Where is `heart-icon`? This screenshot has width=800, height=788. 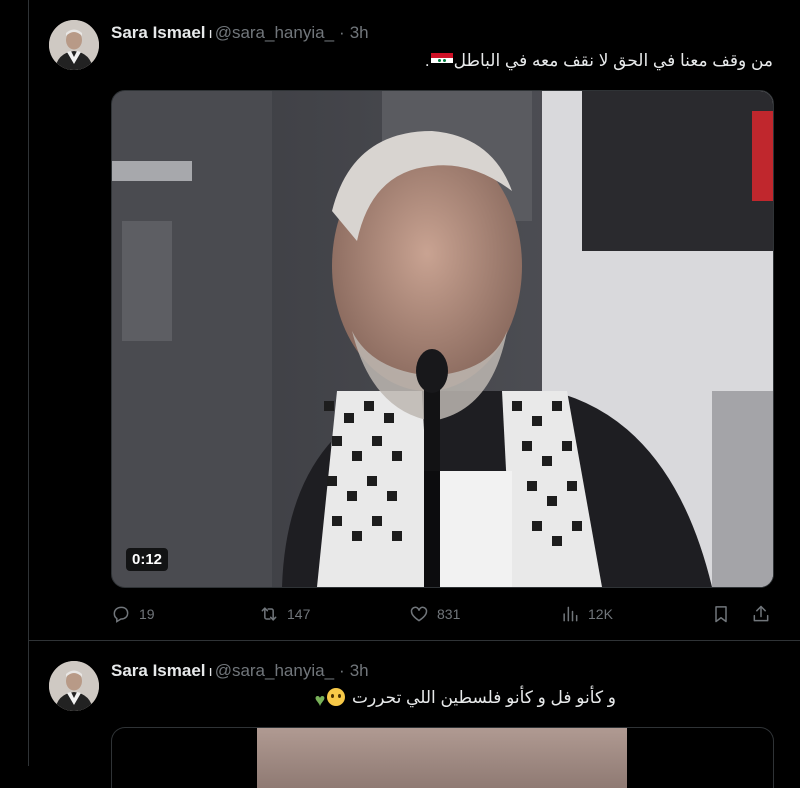 heart-icon is located at coordinates (419, 614).